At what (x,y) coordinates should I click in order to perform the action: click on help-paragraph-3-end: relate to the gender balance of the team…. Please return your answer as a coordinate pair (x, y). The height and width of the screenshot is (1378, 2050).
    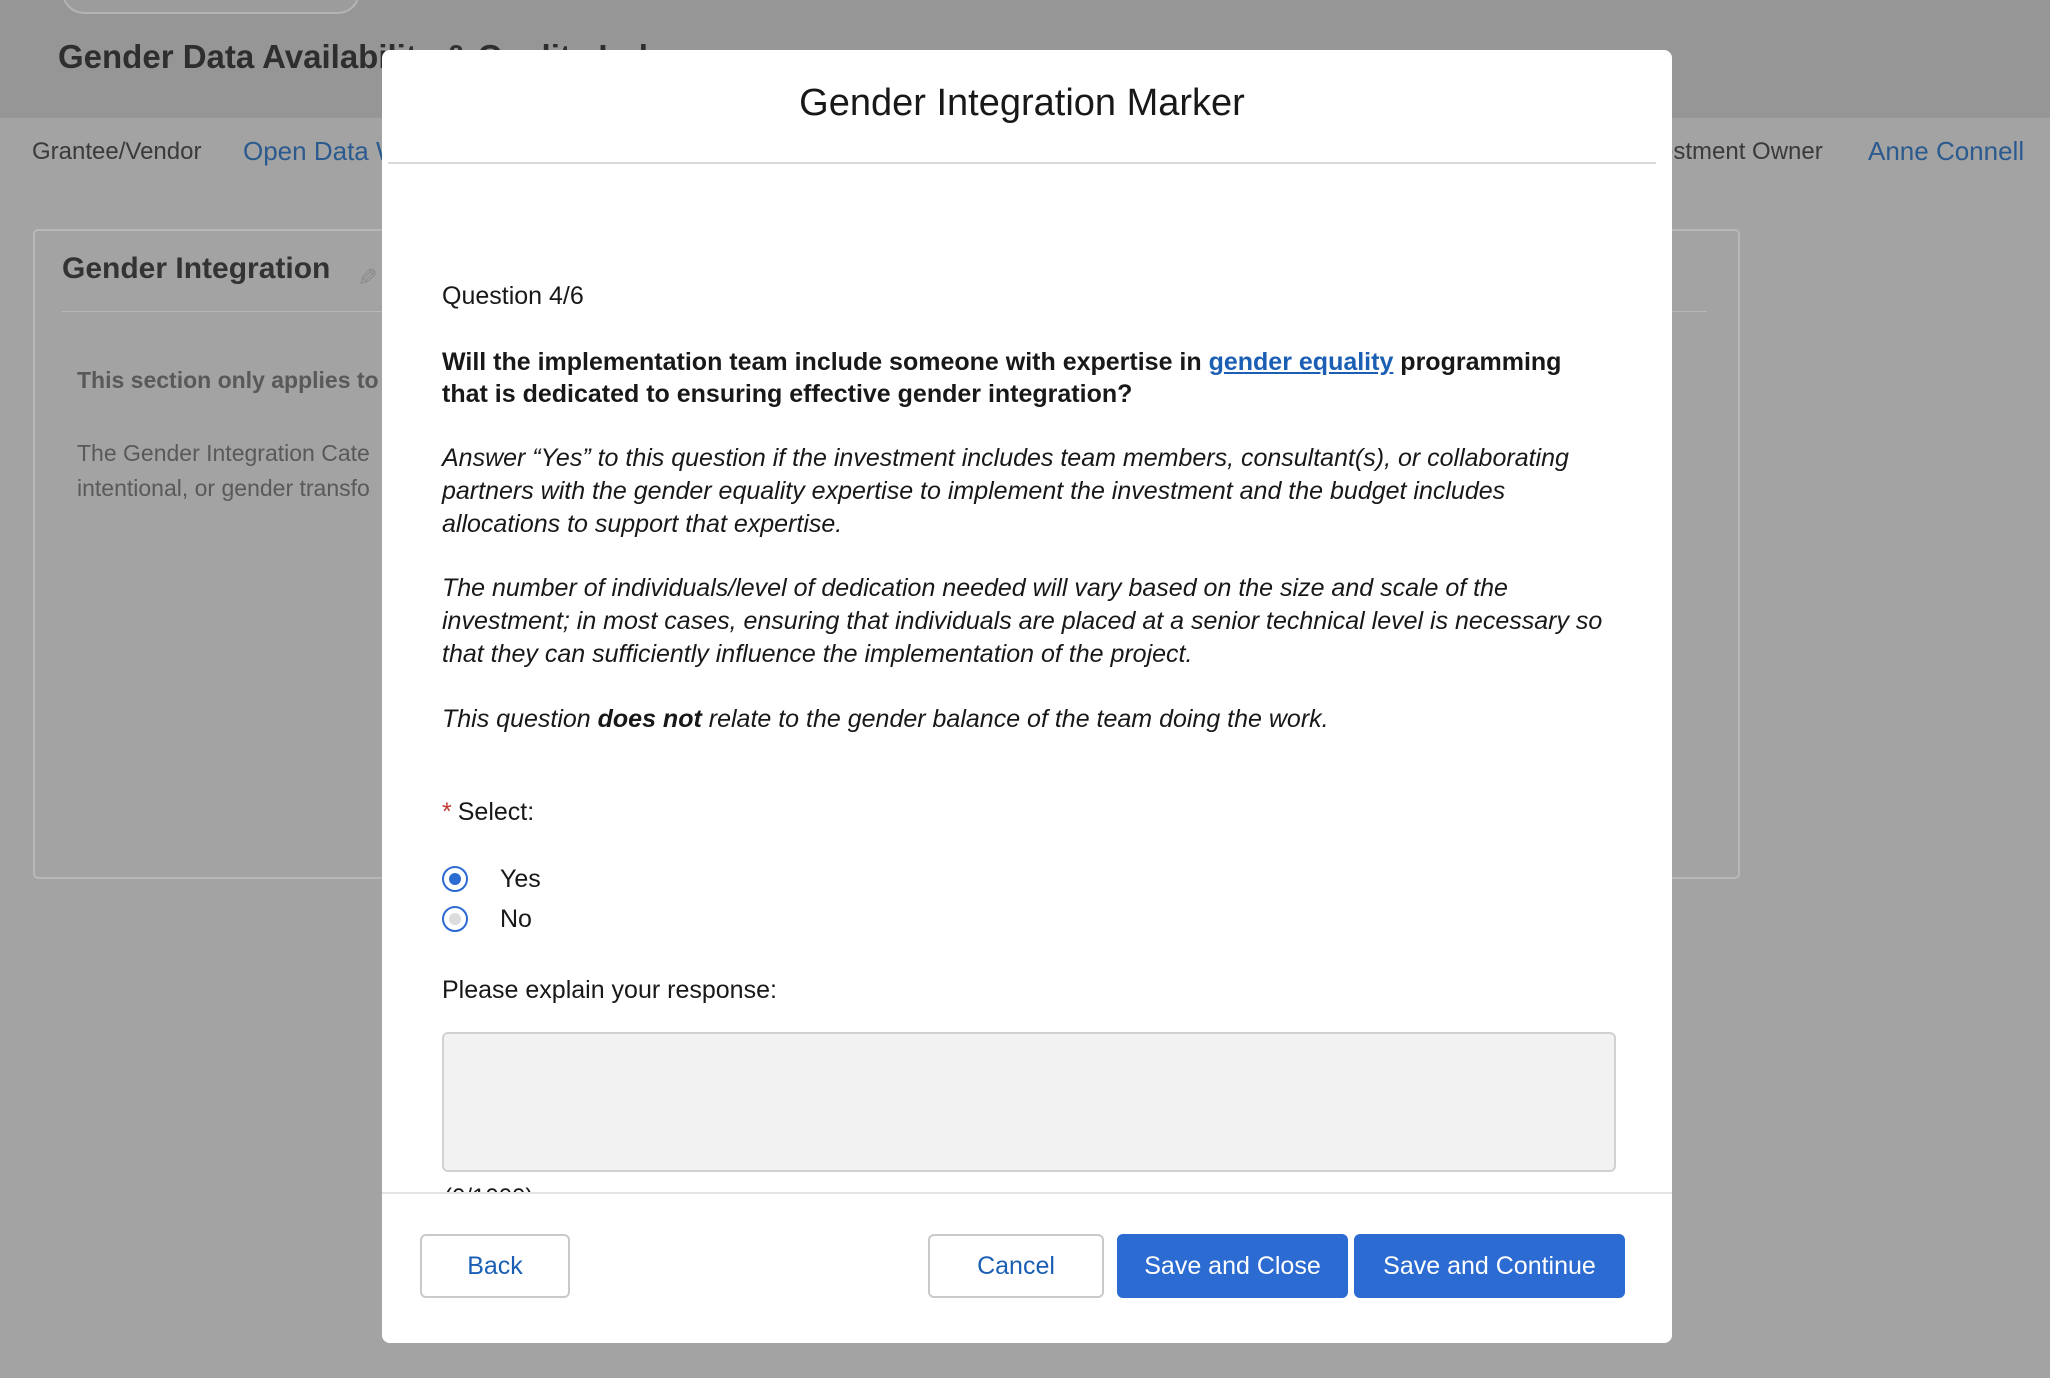
    Looking at the image, I should click on (1015, 719).